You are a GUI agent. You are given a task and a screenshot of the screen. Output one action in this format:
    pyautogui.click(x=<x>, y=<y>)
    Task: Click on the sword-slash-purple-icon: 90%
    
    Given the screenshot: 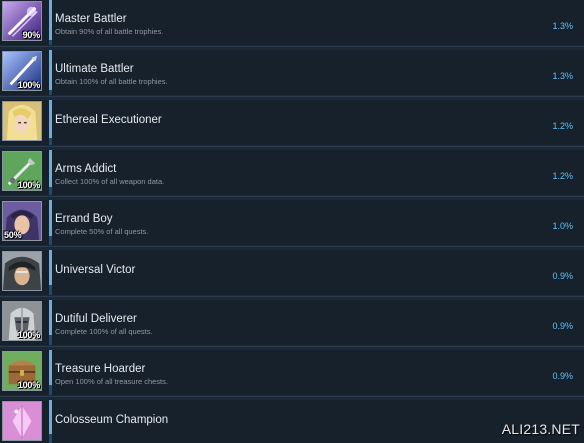 What is the action you would take?
    pyautogui.click(x=22, y=21)
    